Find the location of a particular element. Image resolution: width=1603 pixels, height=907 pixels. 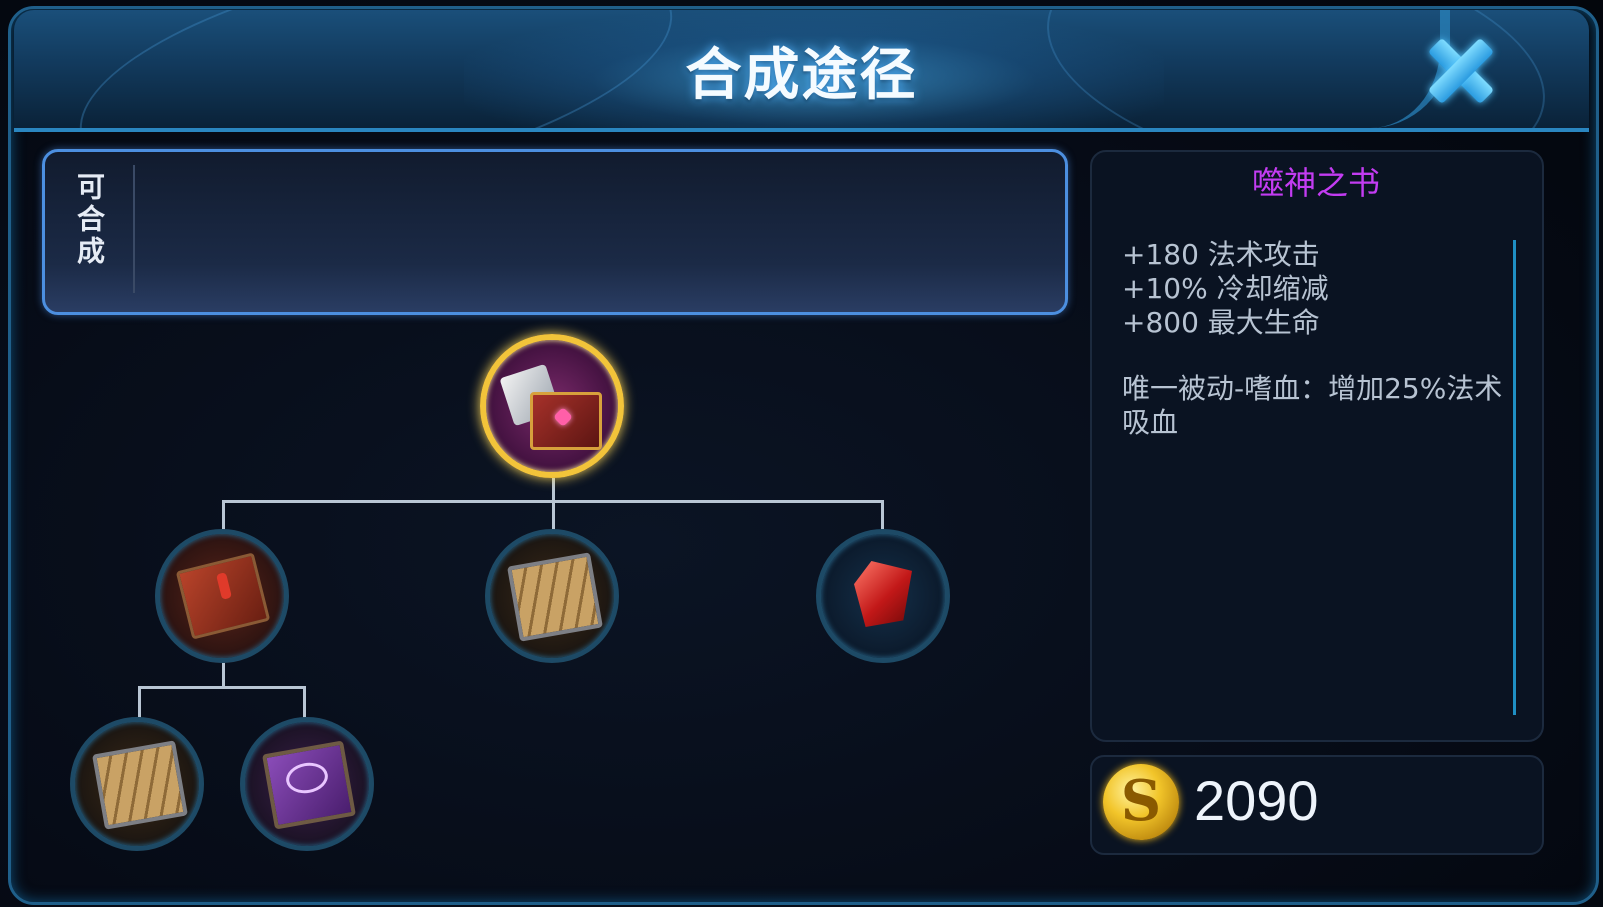

close-button is located at coordinates (1461, 71).